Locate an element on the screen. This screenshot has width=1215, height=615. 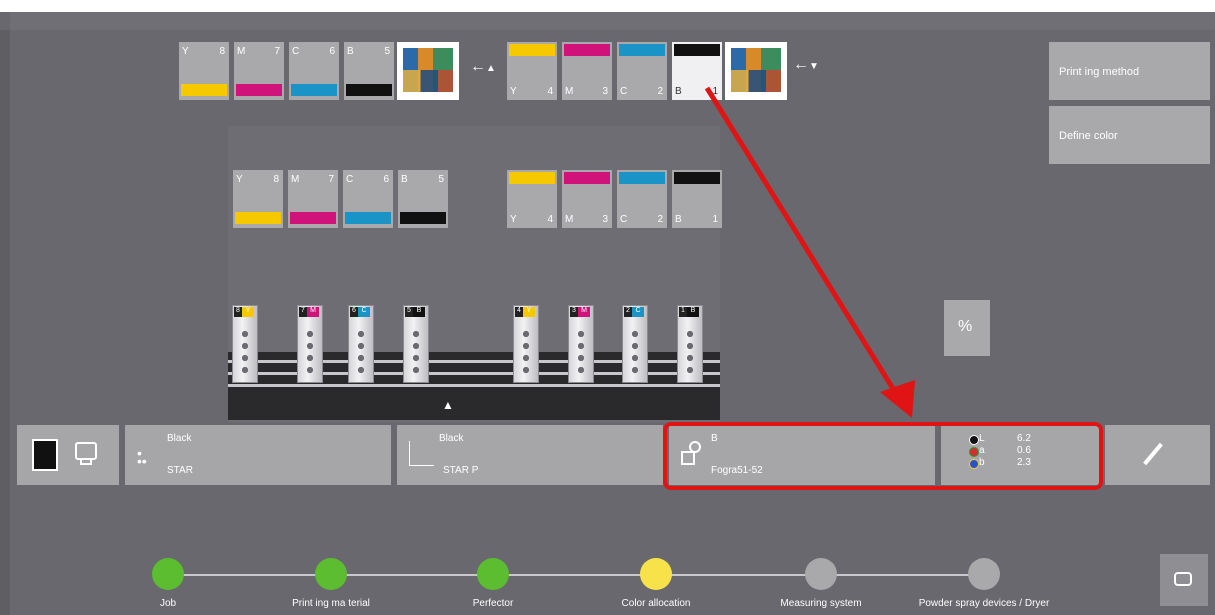
annotation-arrow is located at coordinates (809, 252).